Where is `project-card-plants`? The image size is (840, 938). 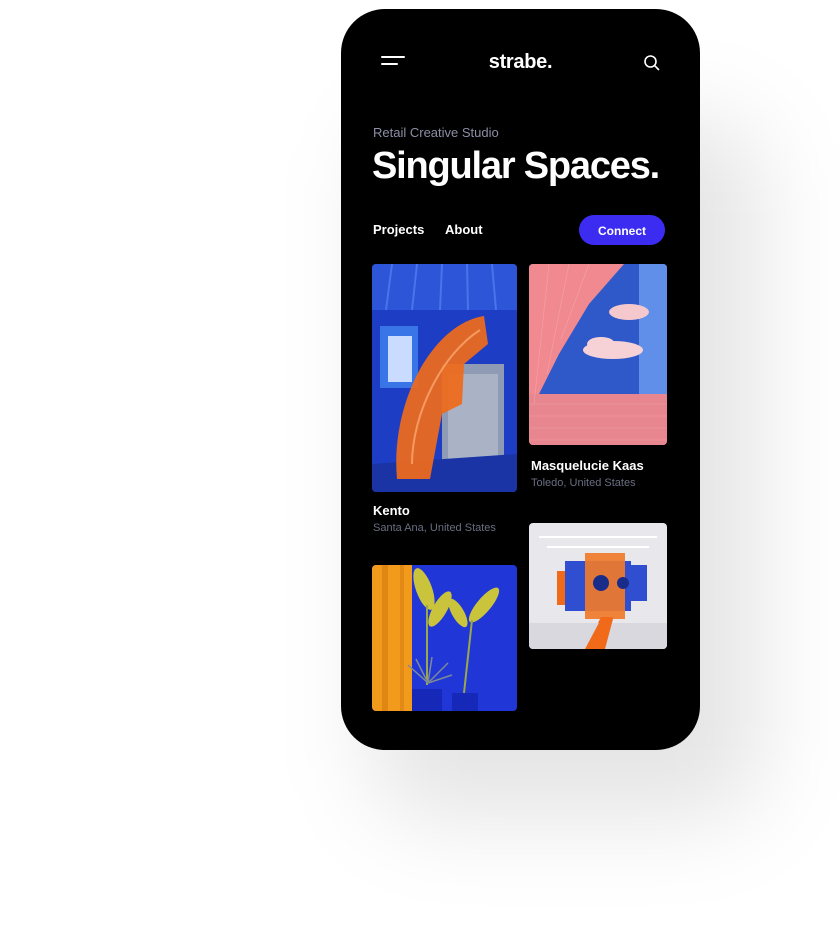 project-card-plants is located at coordinates (444, 638).